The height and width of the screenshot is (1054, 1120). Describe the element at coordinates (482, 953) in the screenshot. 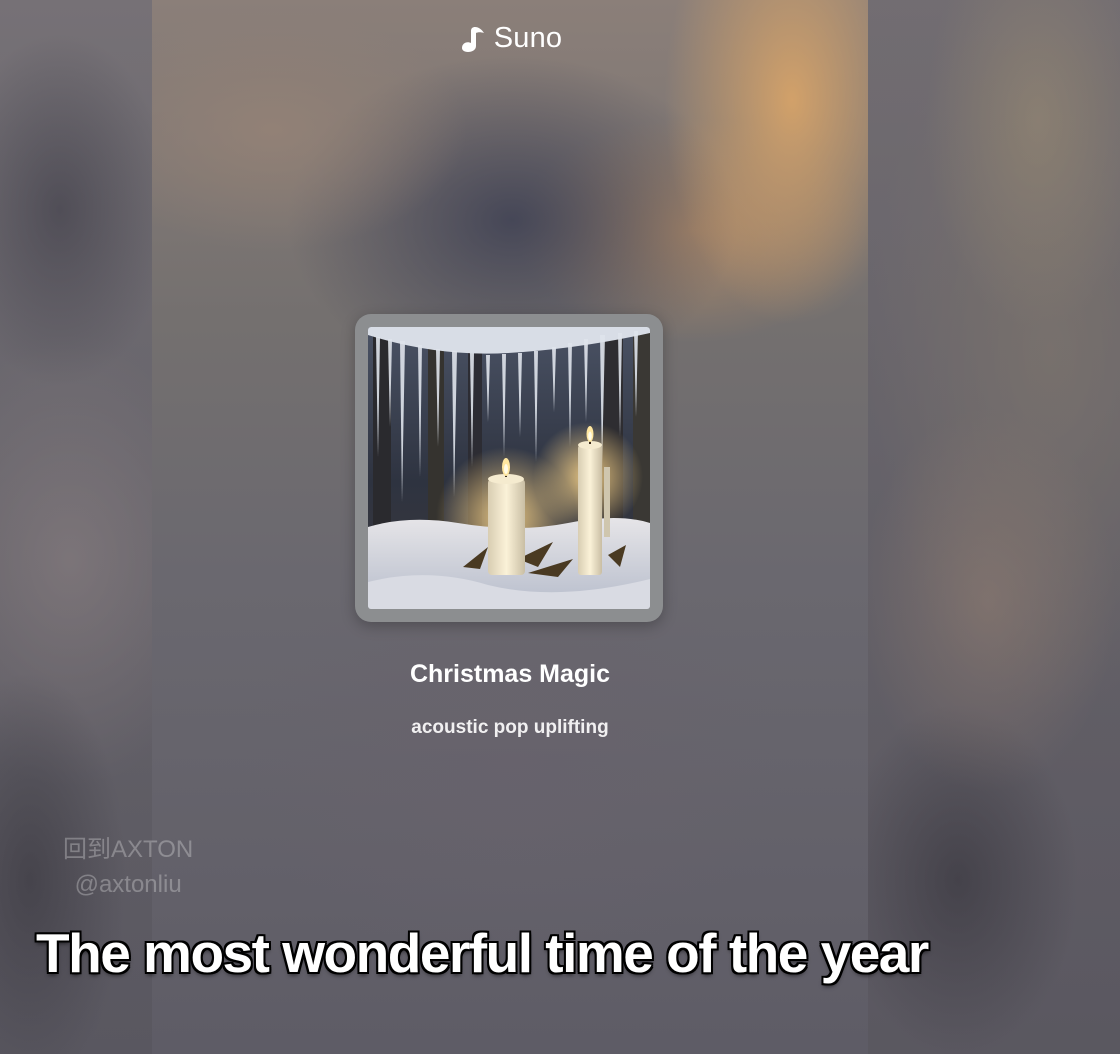

I see `video-caption: The most wonderful time of the year` at that location.